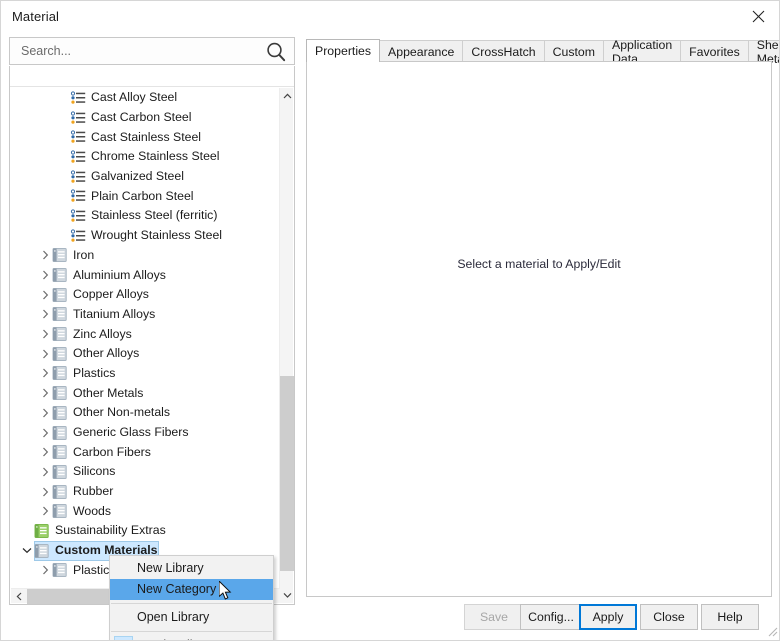  I want to click on menu-separator, so click(191, 631).